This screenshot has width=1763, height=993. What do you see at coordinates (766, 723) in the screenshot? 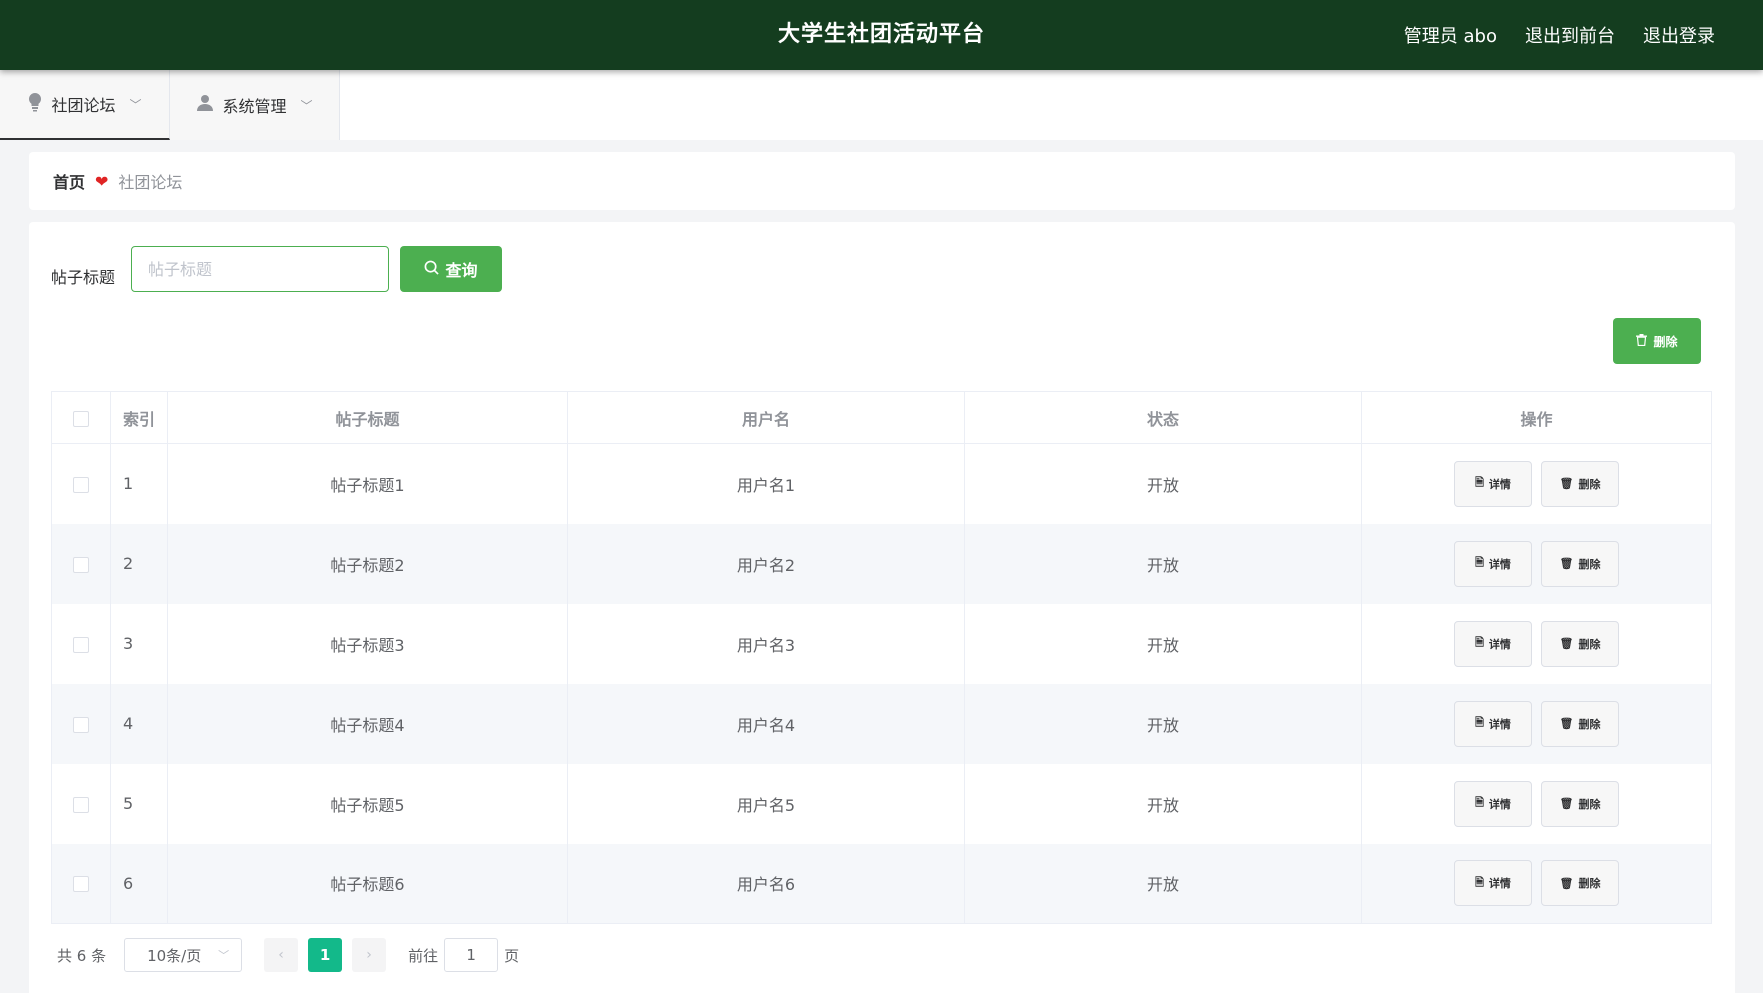
I see `cell-username: 用户名4` at bounding box center [766, 723].